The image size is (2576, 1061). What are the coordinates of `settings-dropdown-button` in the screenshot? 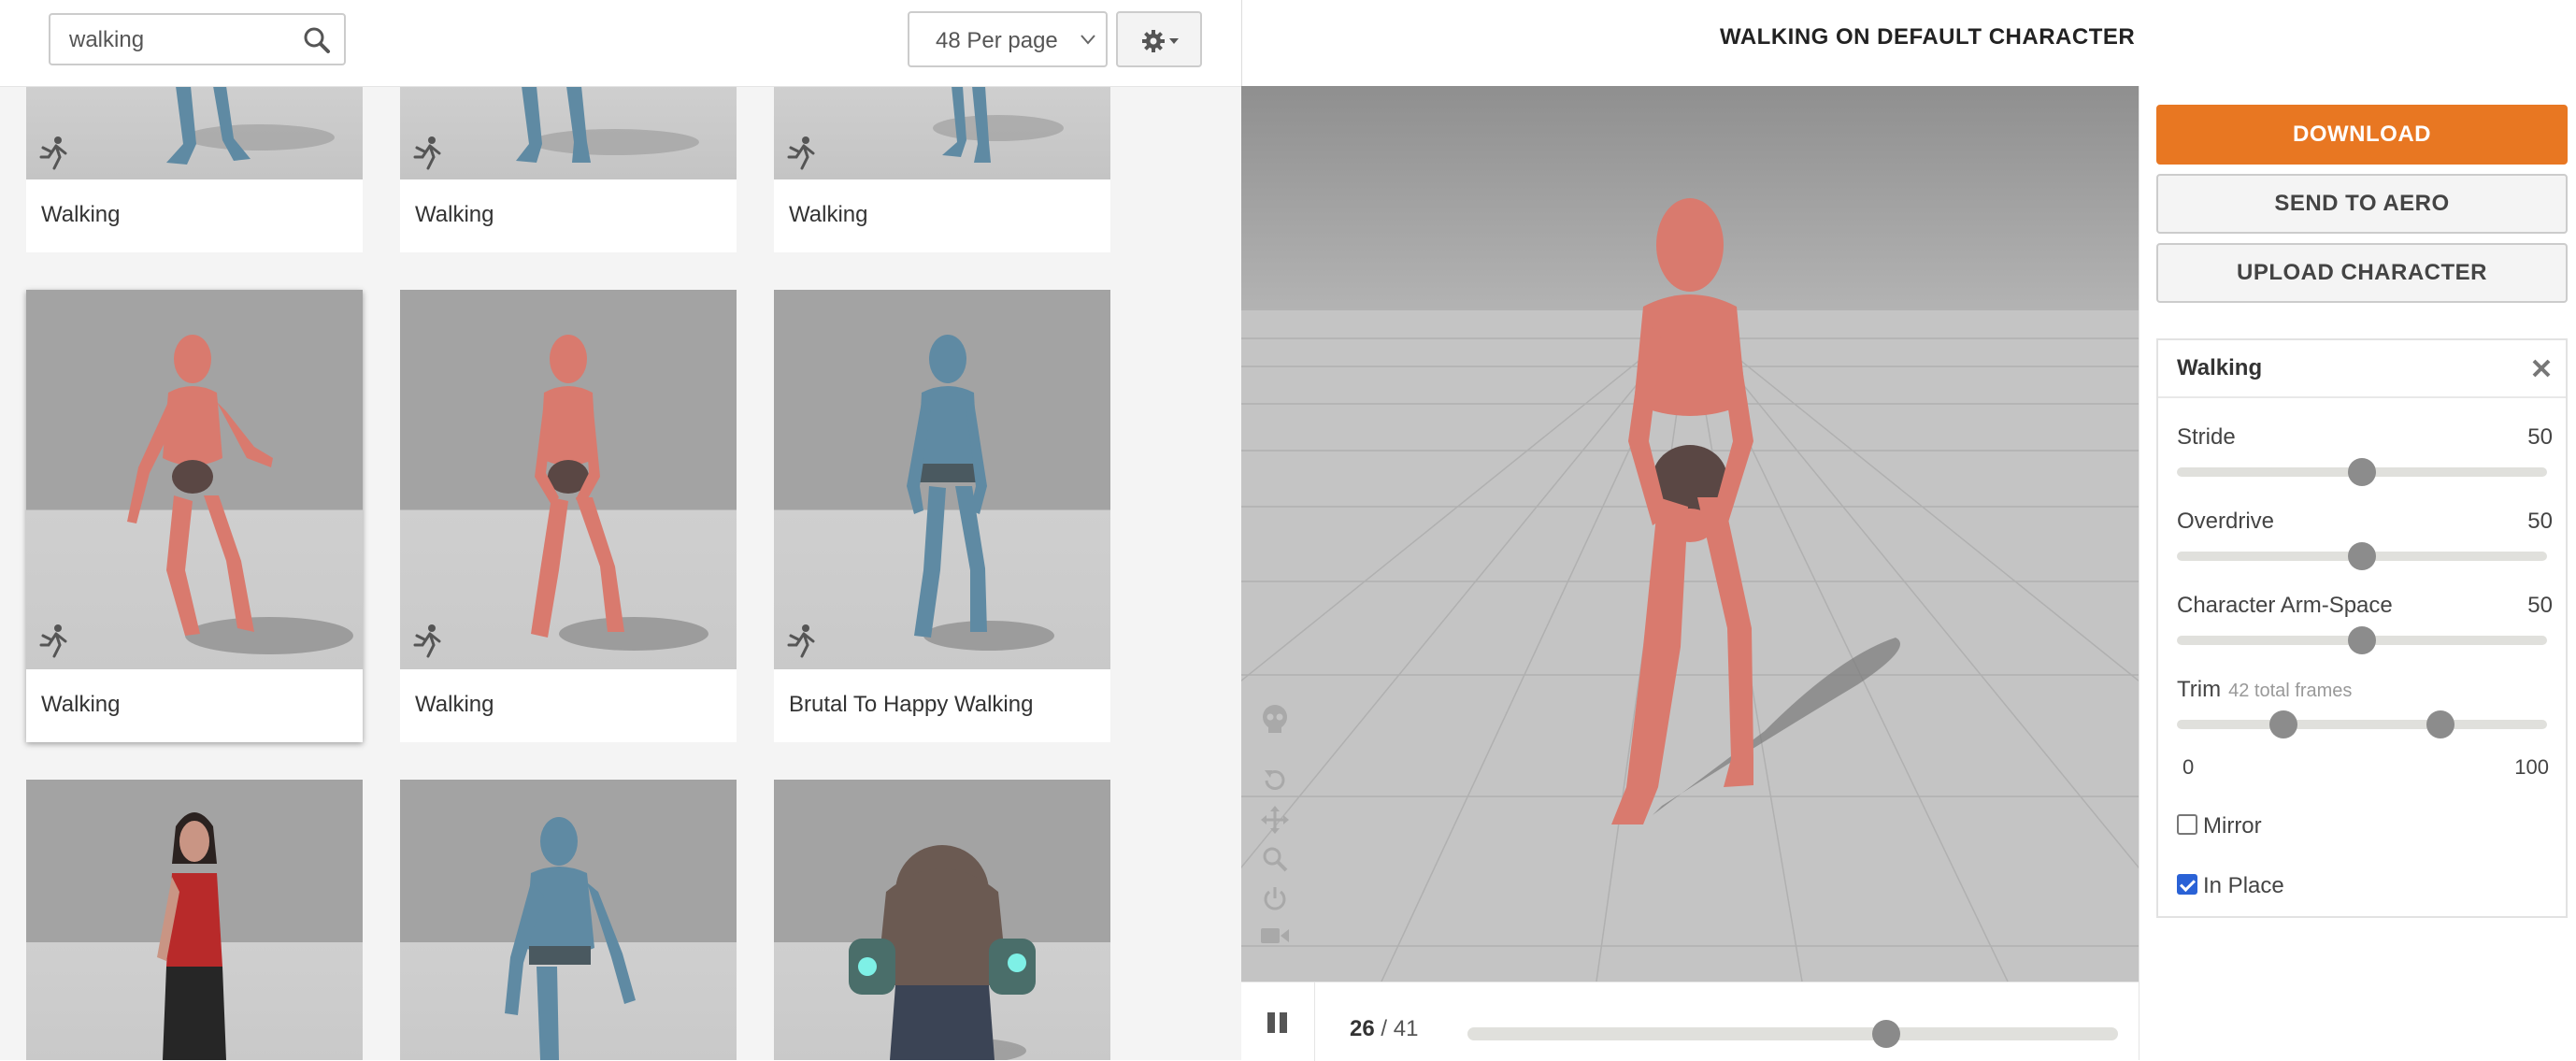 It's located at (1159, 39).